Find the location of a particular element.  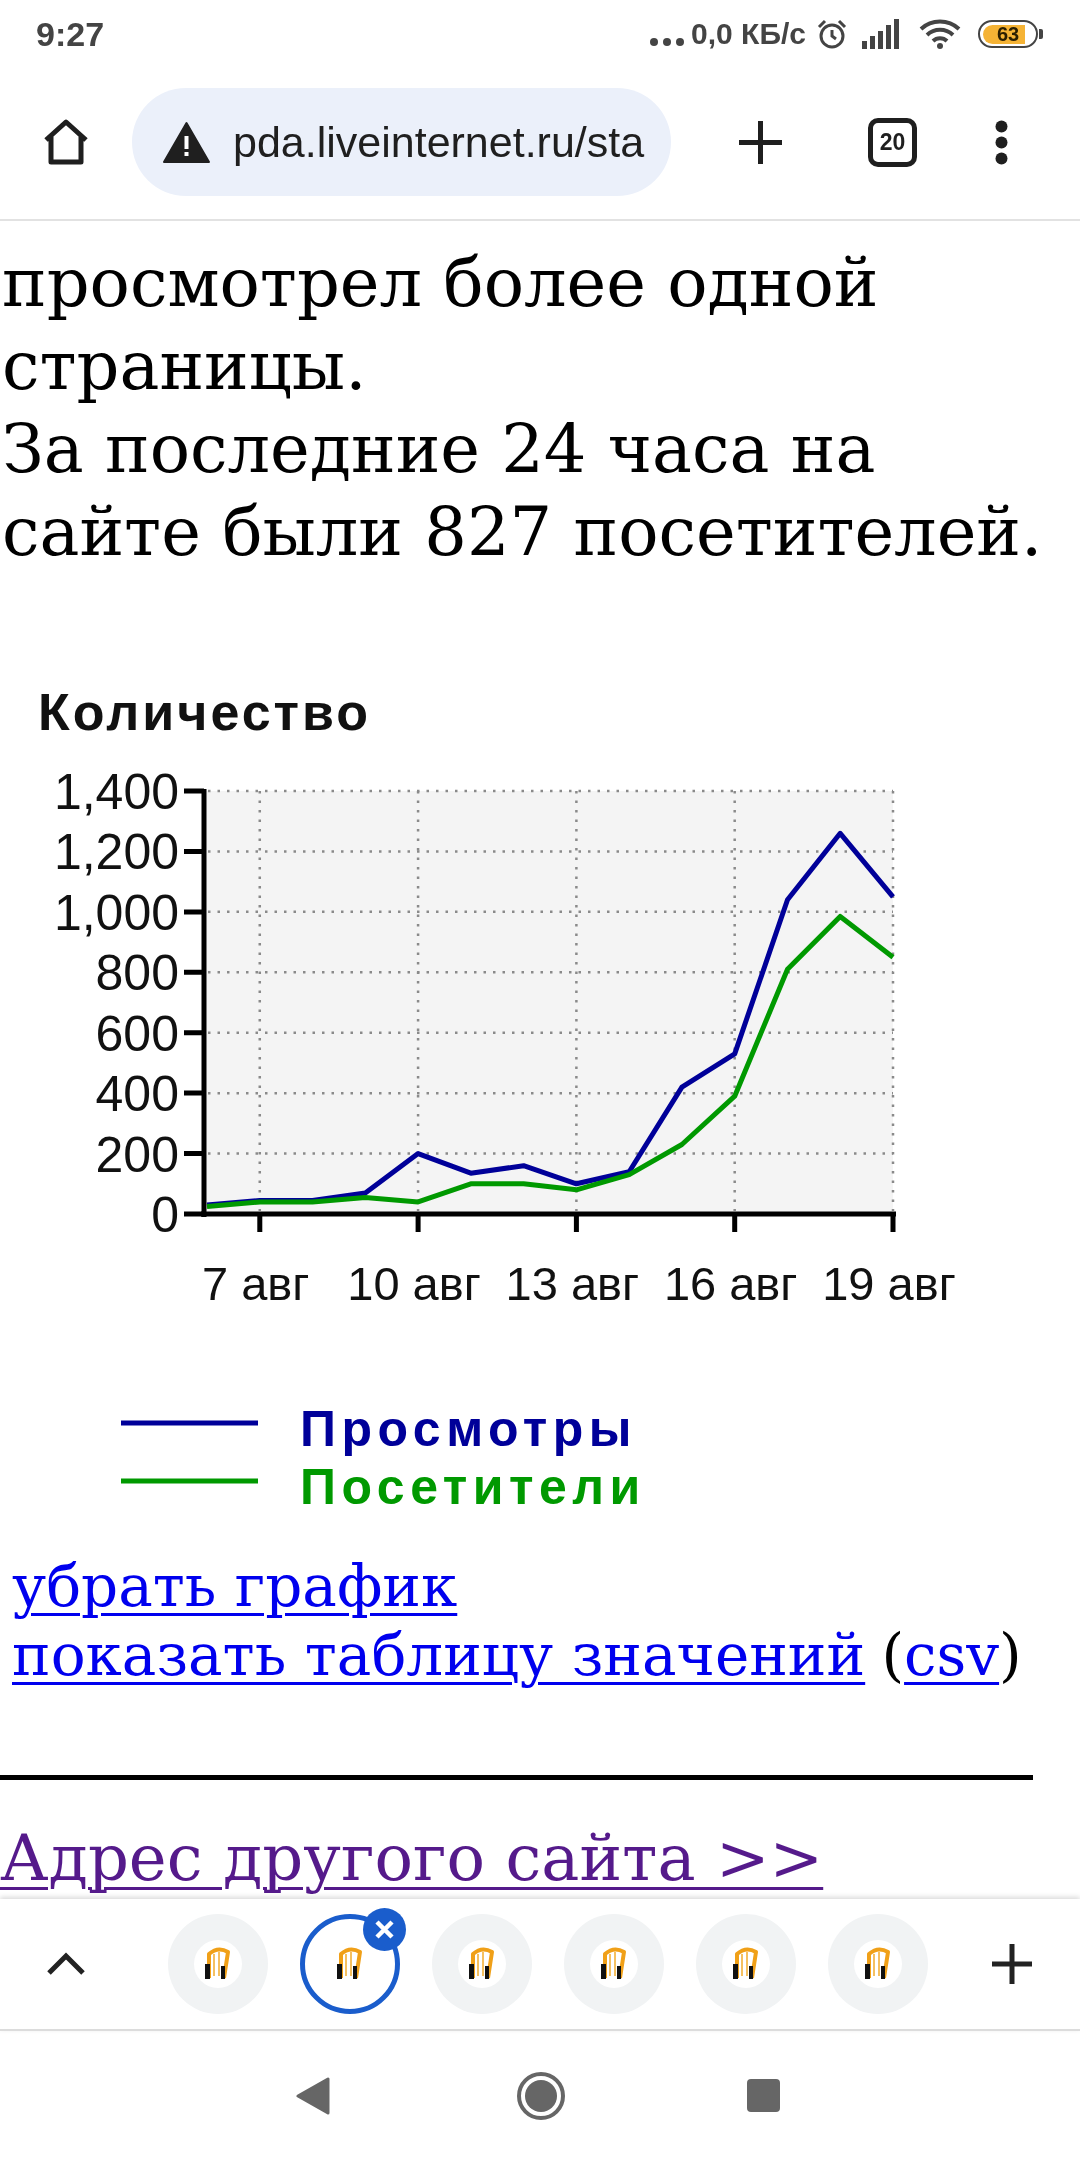

paragraph-text: просмотрел более одной страницы. is located at coordinates (440, 325).